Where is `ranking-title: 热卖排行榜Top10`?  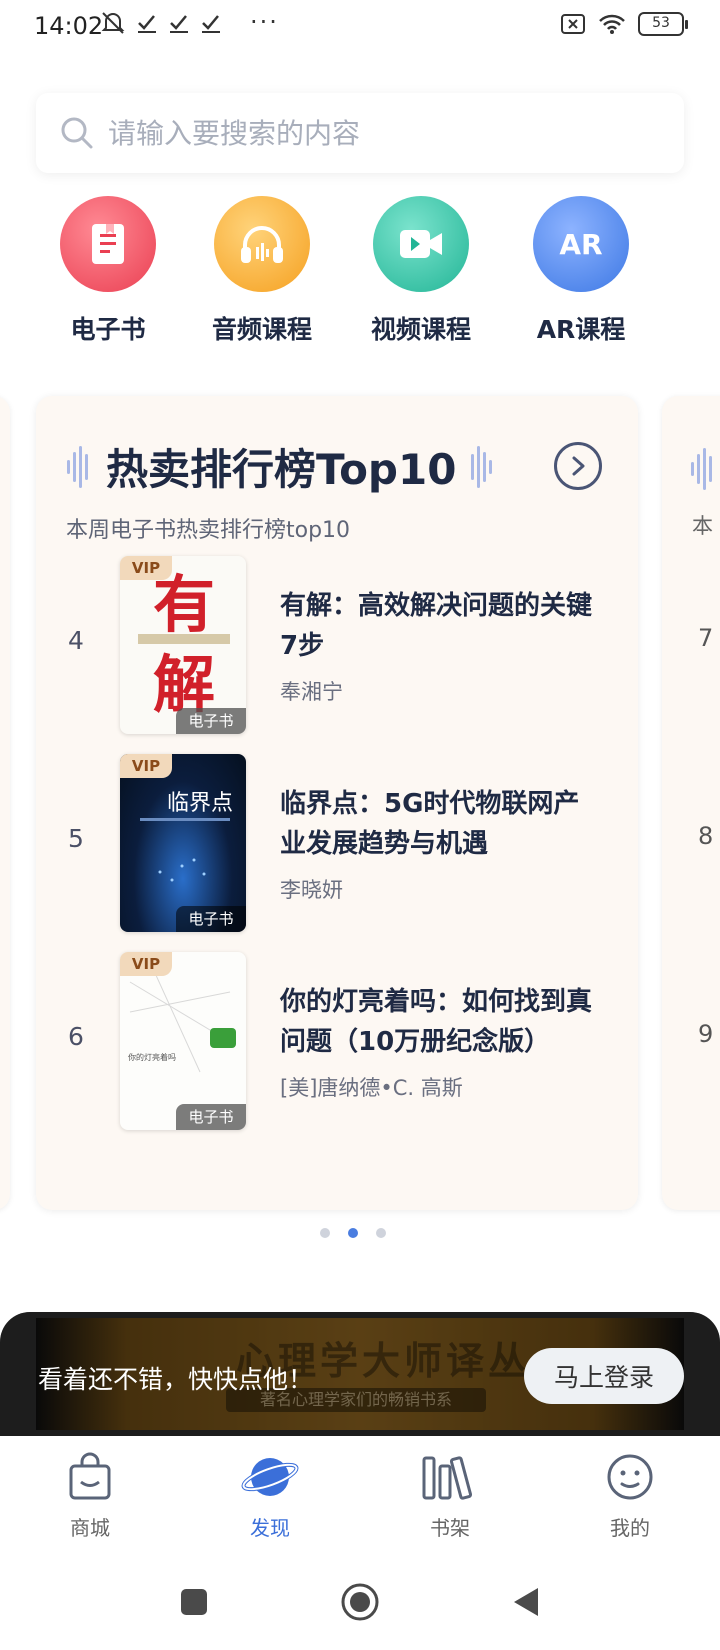 ranking-title: 热卖排行榜Top10 is located at coordinates (281, 469).